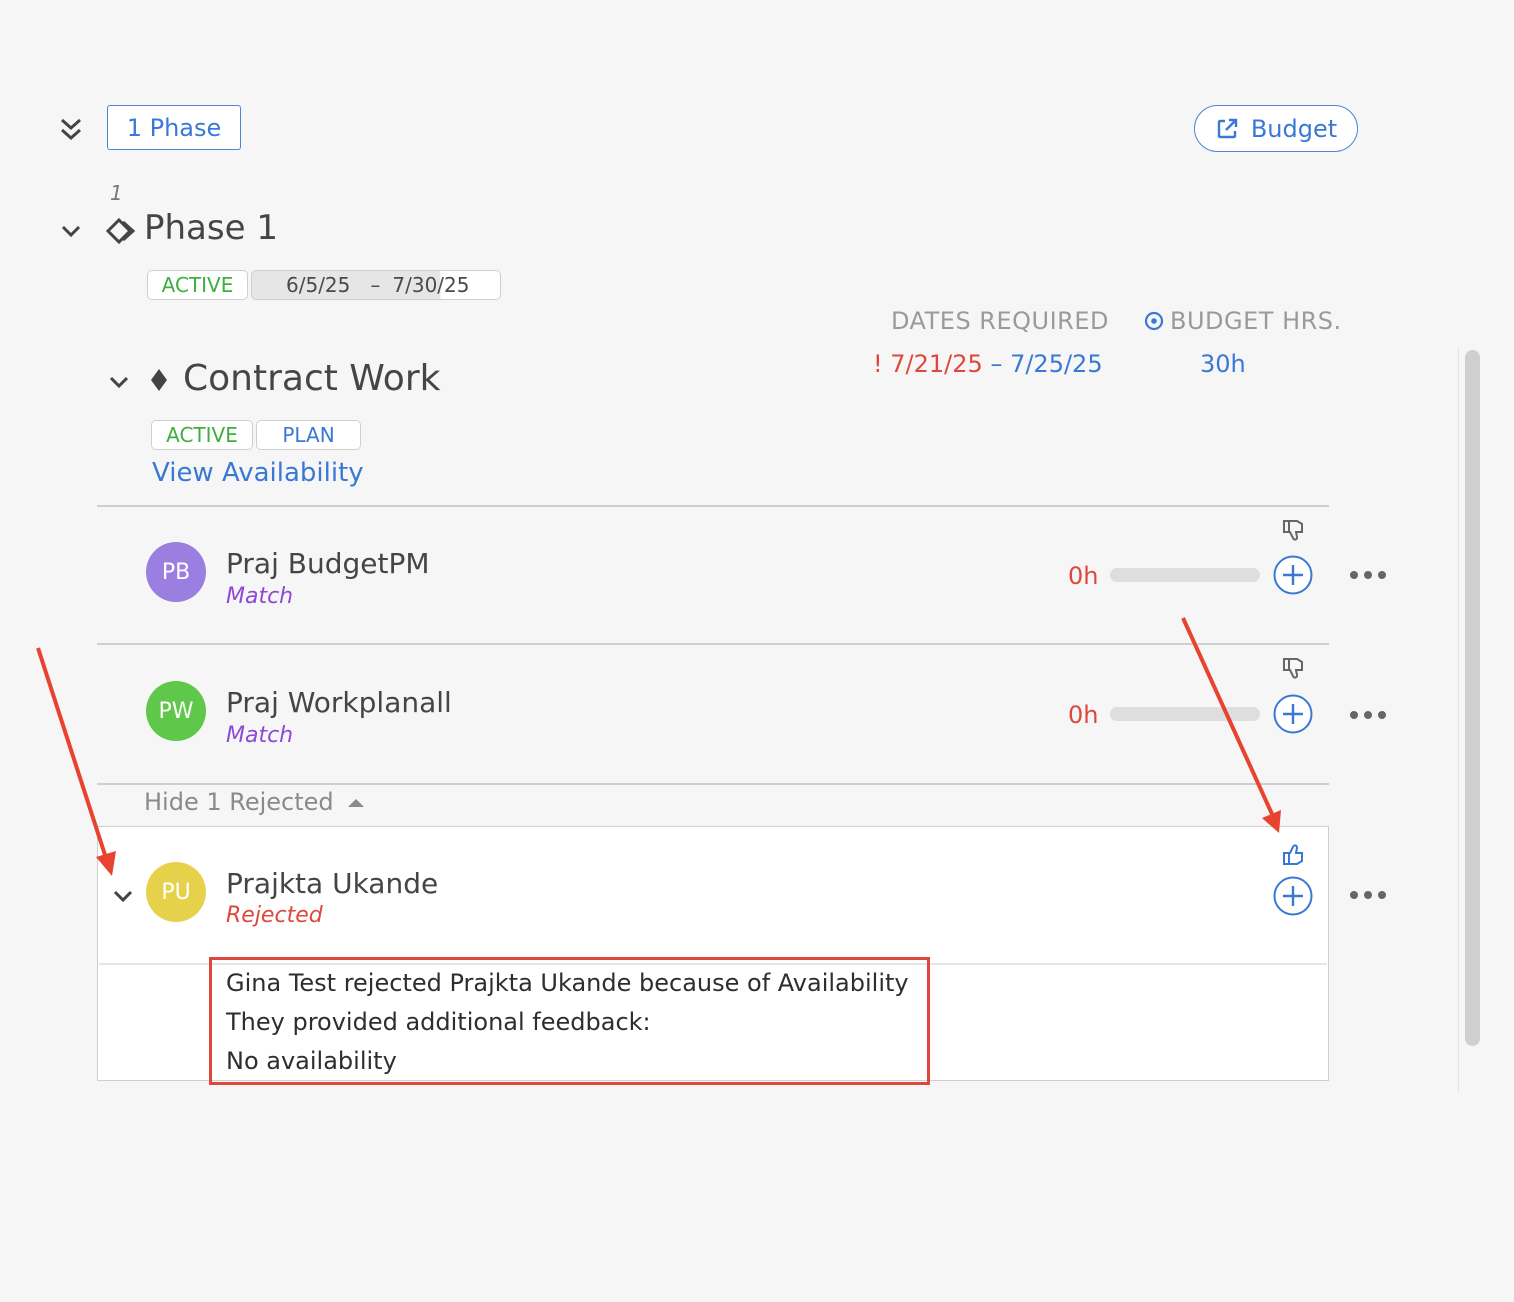 Image resolution: width=1514 pixels, height=1302 pixels. I want to click on candidate-name: Praj Workplanall, so click(339, 702).